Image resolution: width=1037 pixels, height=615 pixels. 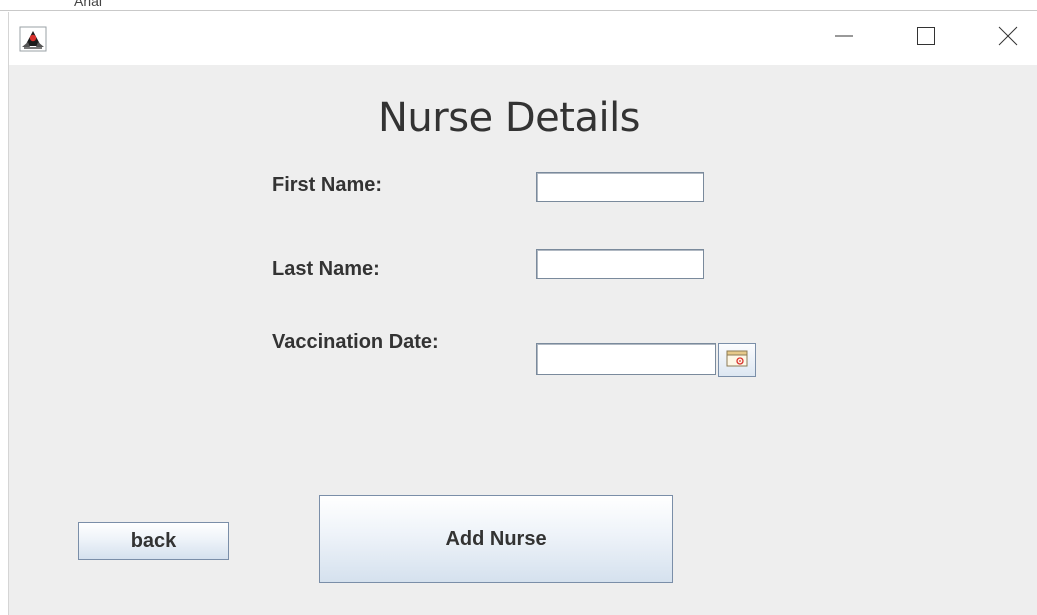 I want to click on date-picker-button, so click(x=737, y=360).